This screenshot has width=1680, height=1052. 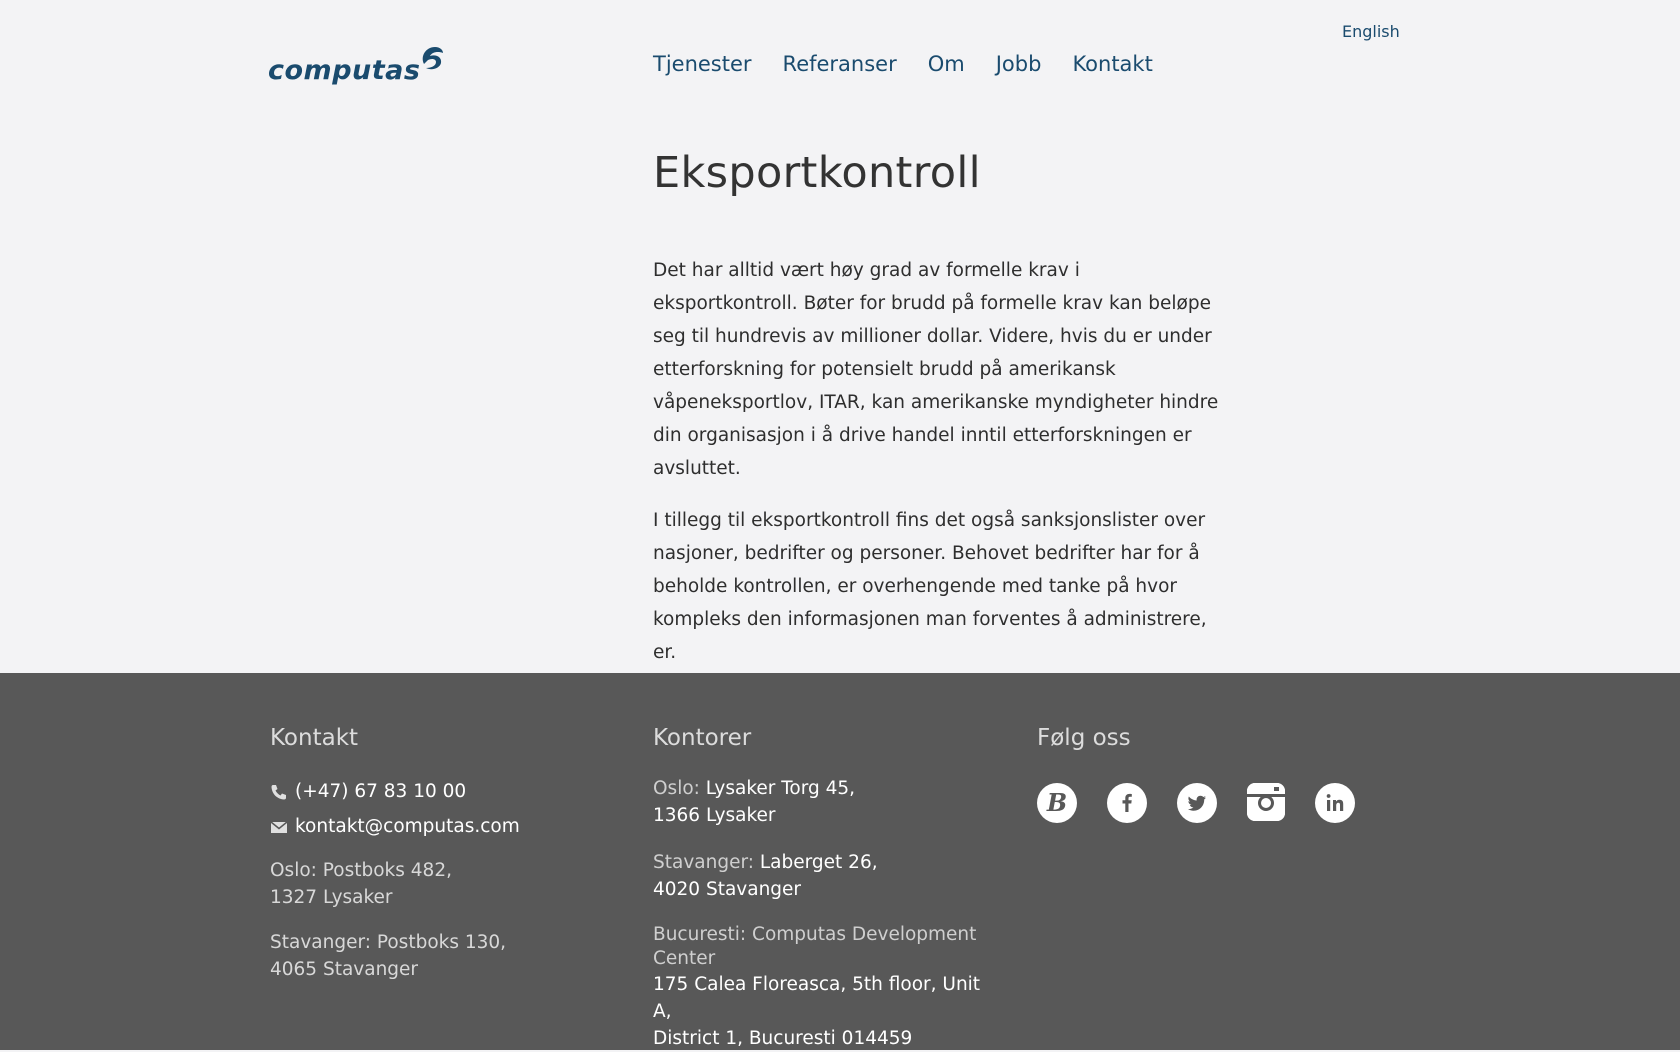 What do you see at coordinates (727, 889) in the screenshot?
I see `office-address-line: 4020 Stavanger` at bounding box center [727, 889].